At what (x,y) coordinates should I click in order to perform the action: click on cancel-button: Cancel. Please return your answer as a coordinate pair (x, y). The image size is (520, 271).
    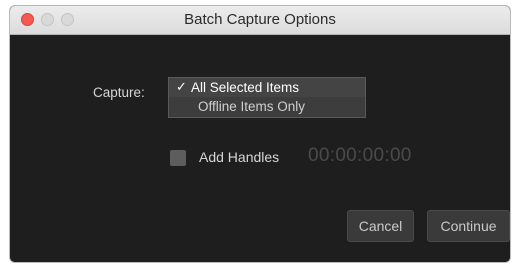
    Looking at the image, I should click on (380, 226).